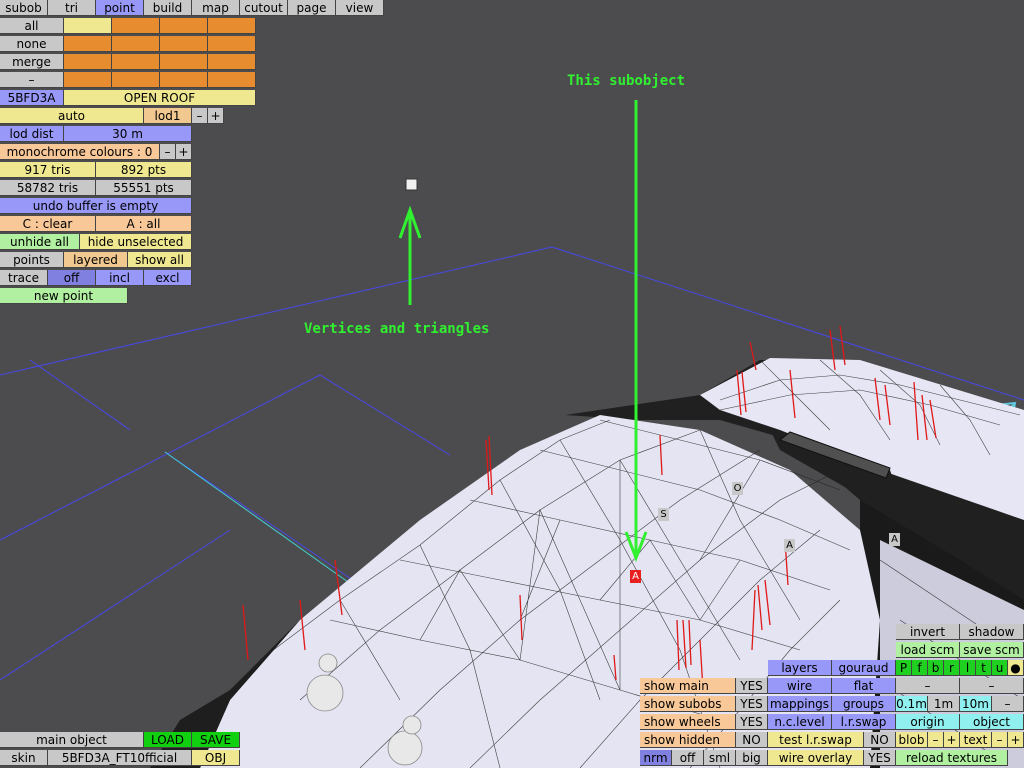  I want to click on wire-button: wire, so click(800, 686).